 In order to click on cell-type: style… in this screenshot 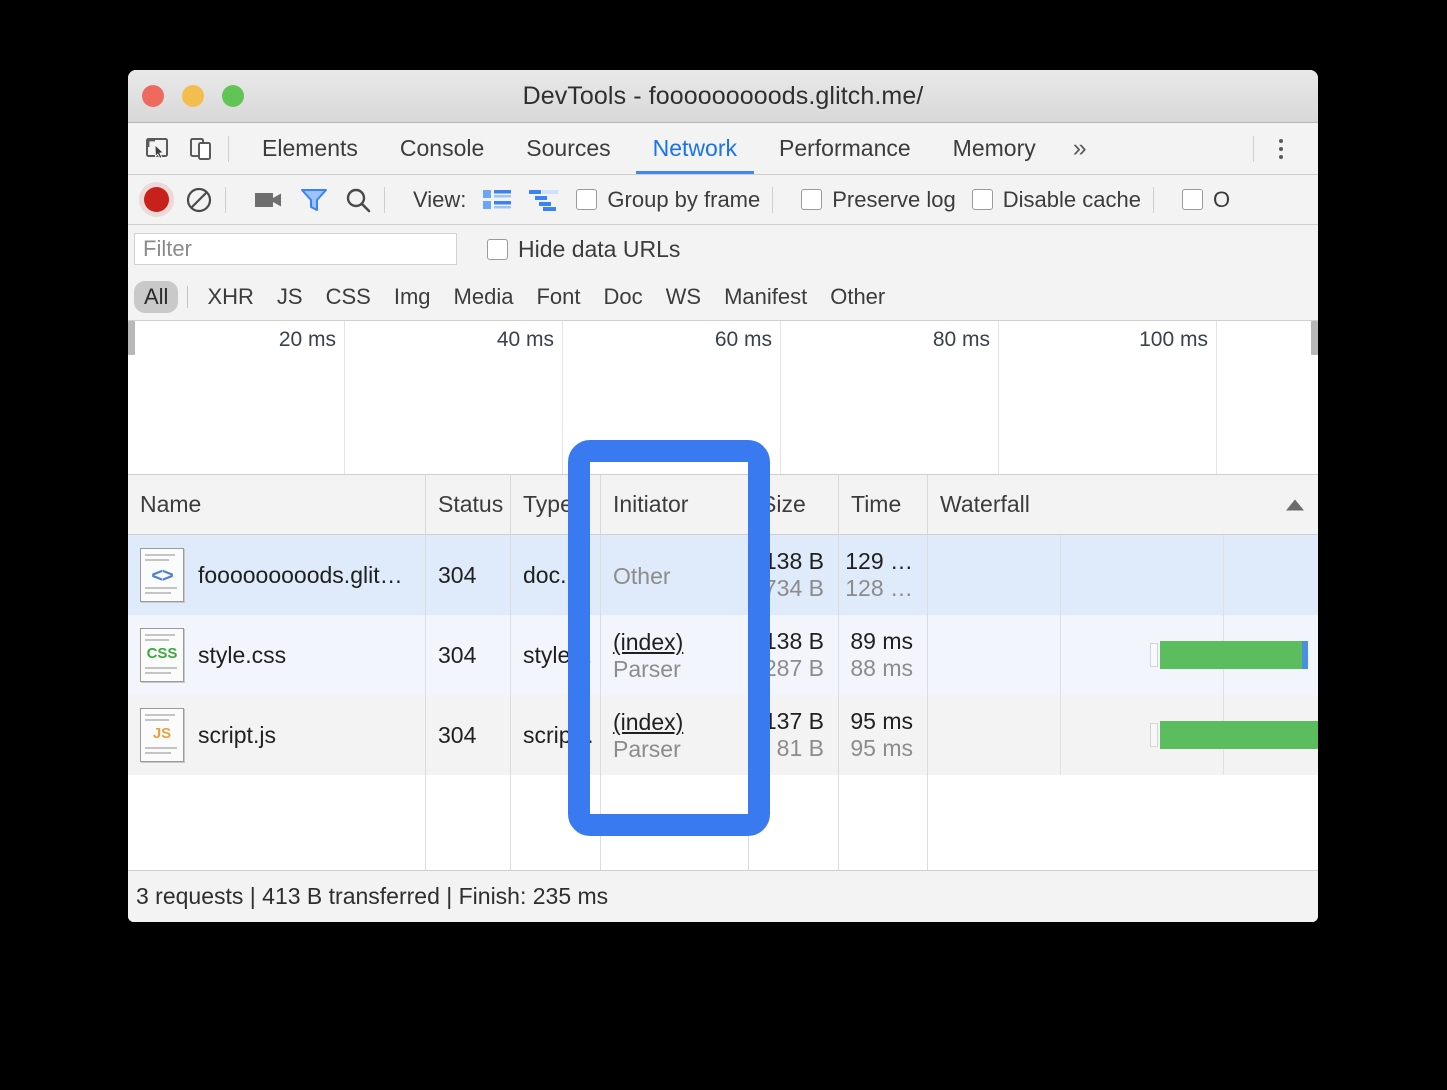, I will do `click(556, 655)`.